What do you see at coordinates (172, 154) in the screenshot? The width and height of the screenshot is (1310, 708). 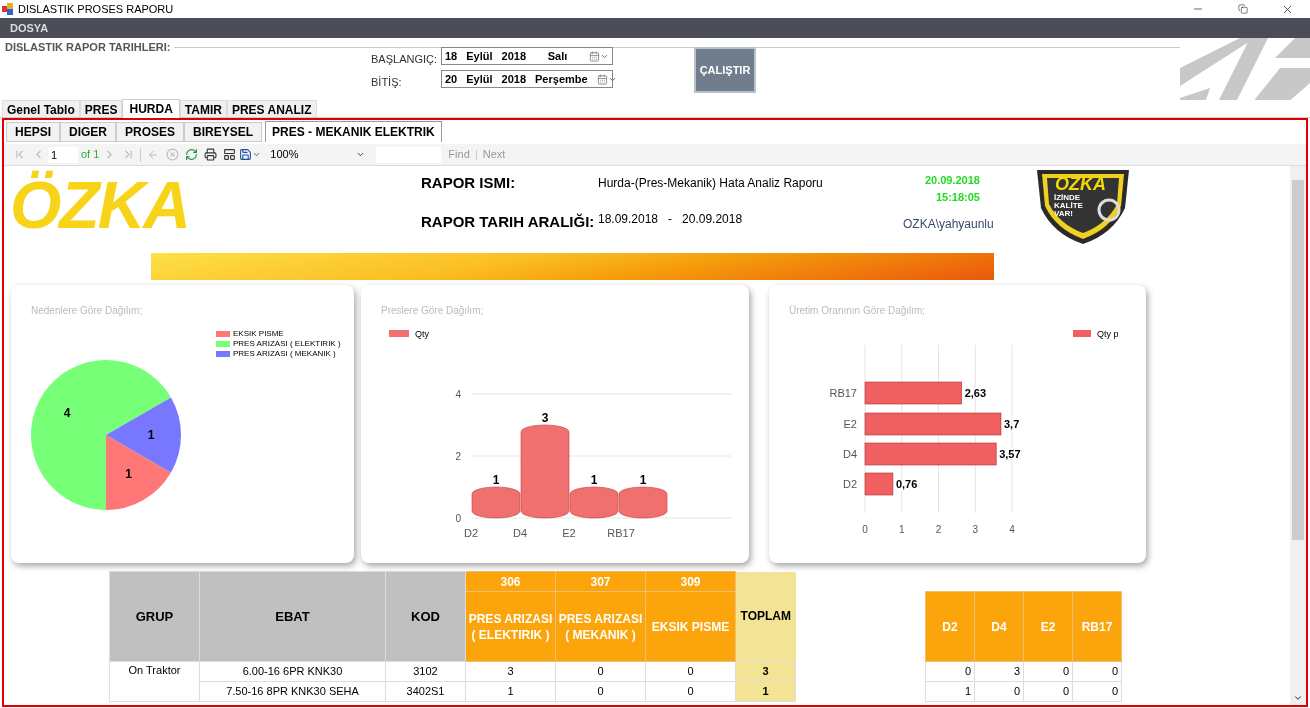 I see `stop-icon` at bounding box center [172, 154].